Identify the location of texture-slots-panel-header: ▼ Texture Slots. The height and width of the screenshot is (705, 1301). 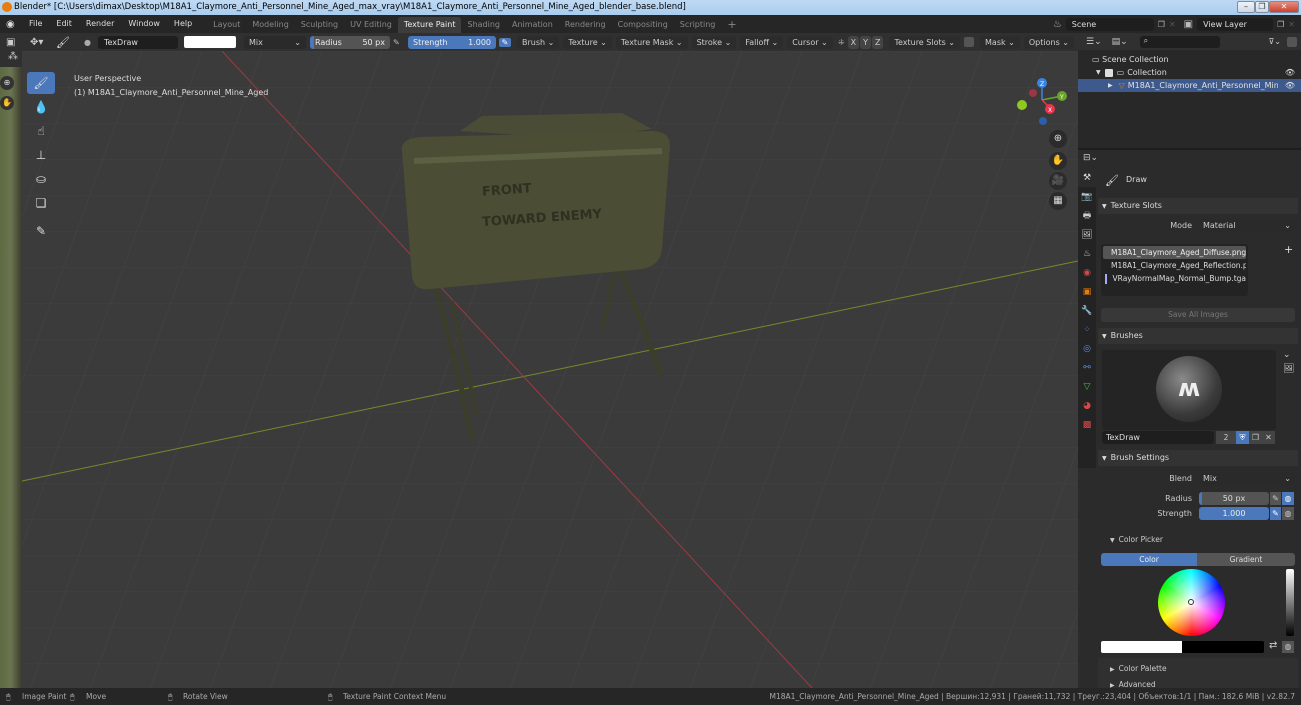
(1198, 206).